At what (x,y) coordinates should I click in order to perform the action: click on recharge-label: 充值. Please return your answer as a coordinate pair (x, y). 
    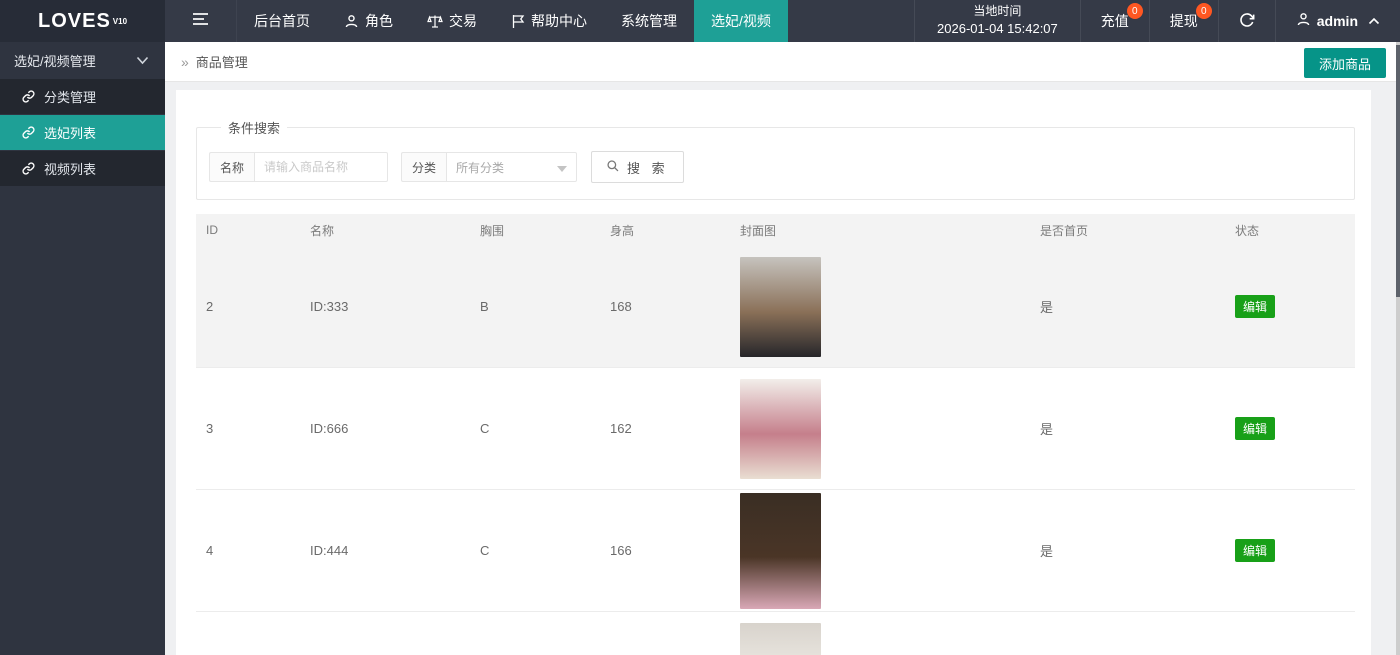
    Looking at the image, I should click on (1114, 21).